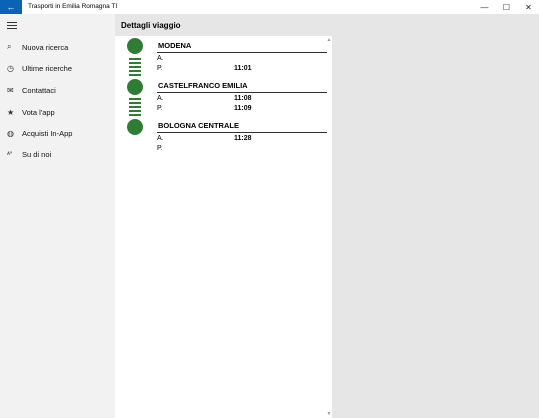 The image size is (539, 418). I want to click on sidebar-item-vota-app: ★ Vota l'app, so click(57, 112).